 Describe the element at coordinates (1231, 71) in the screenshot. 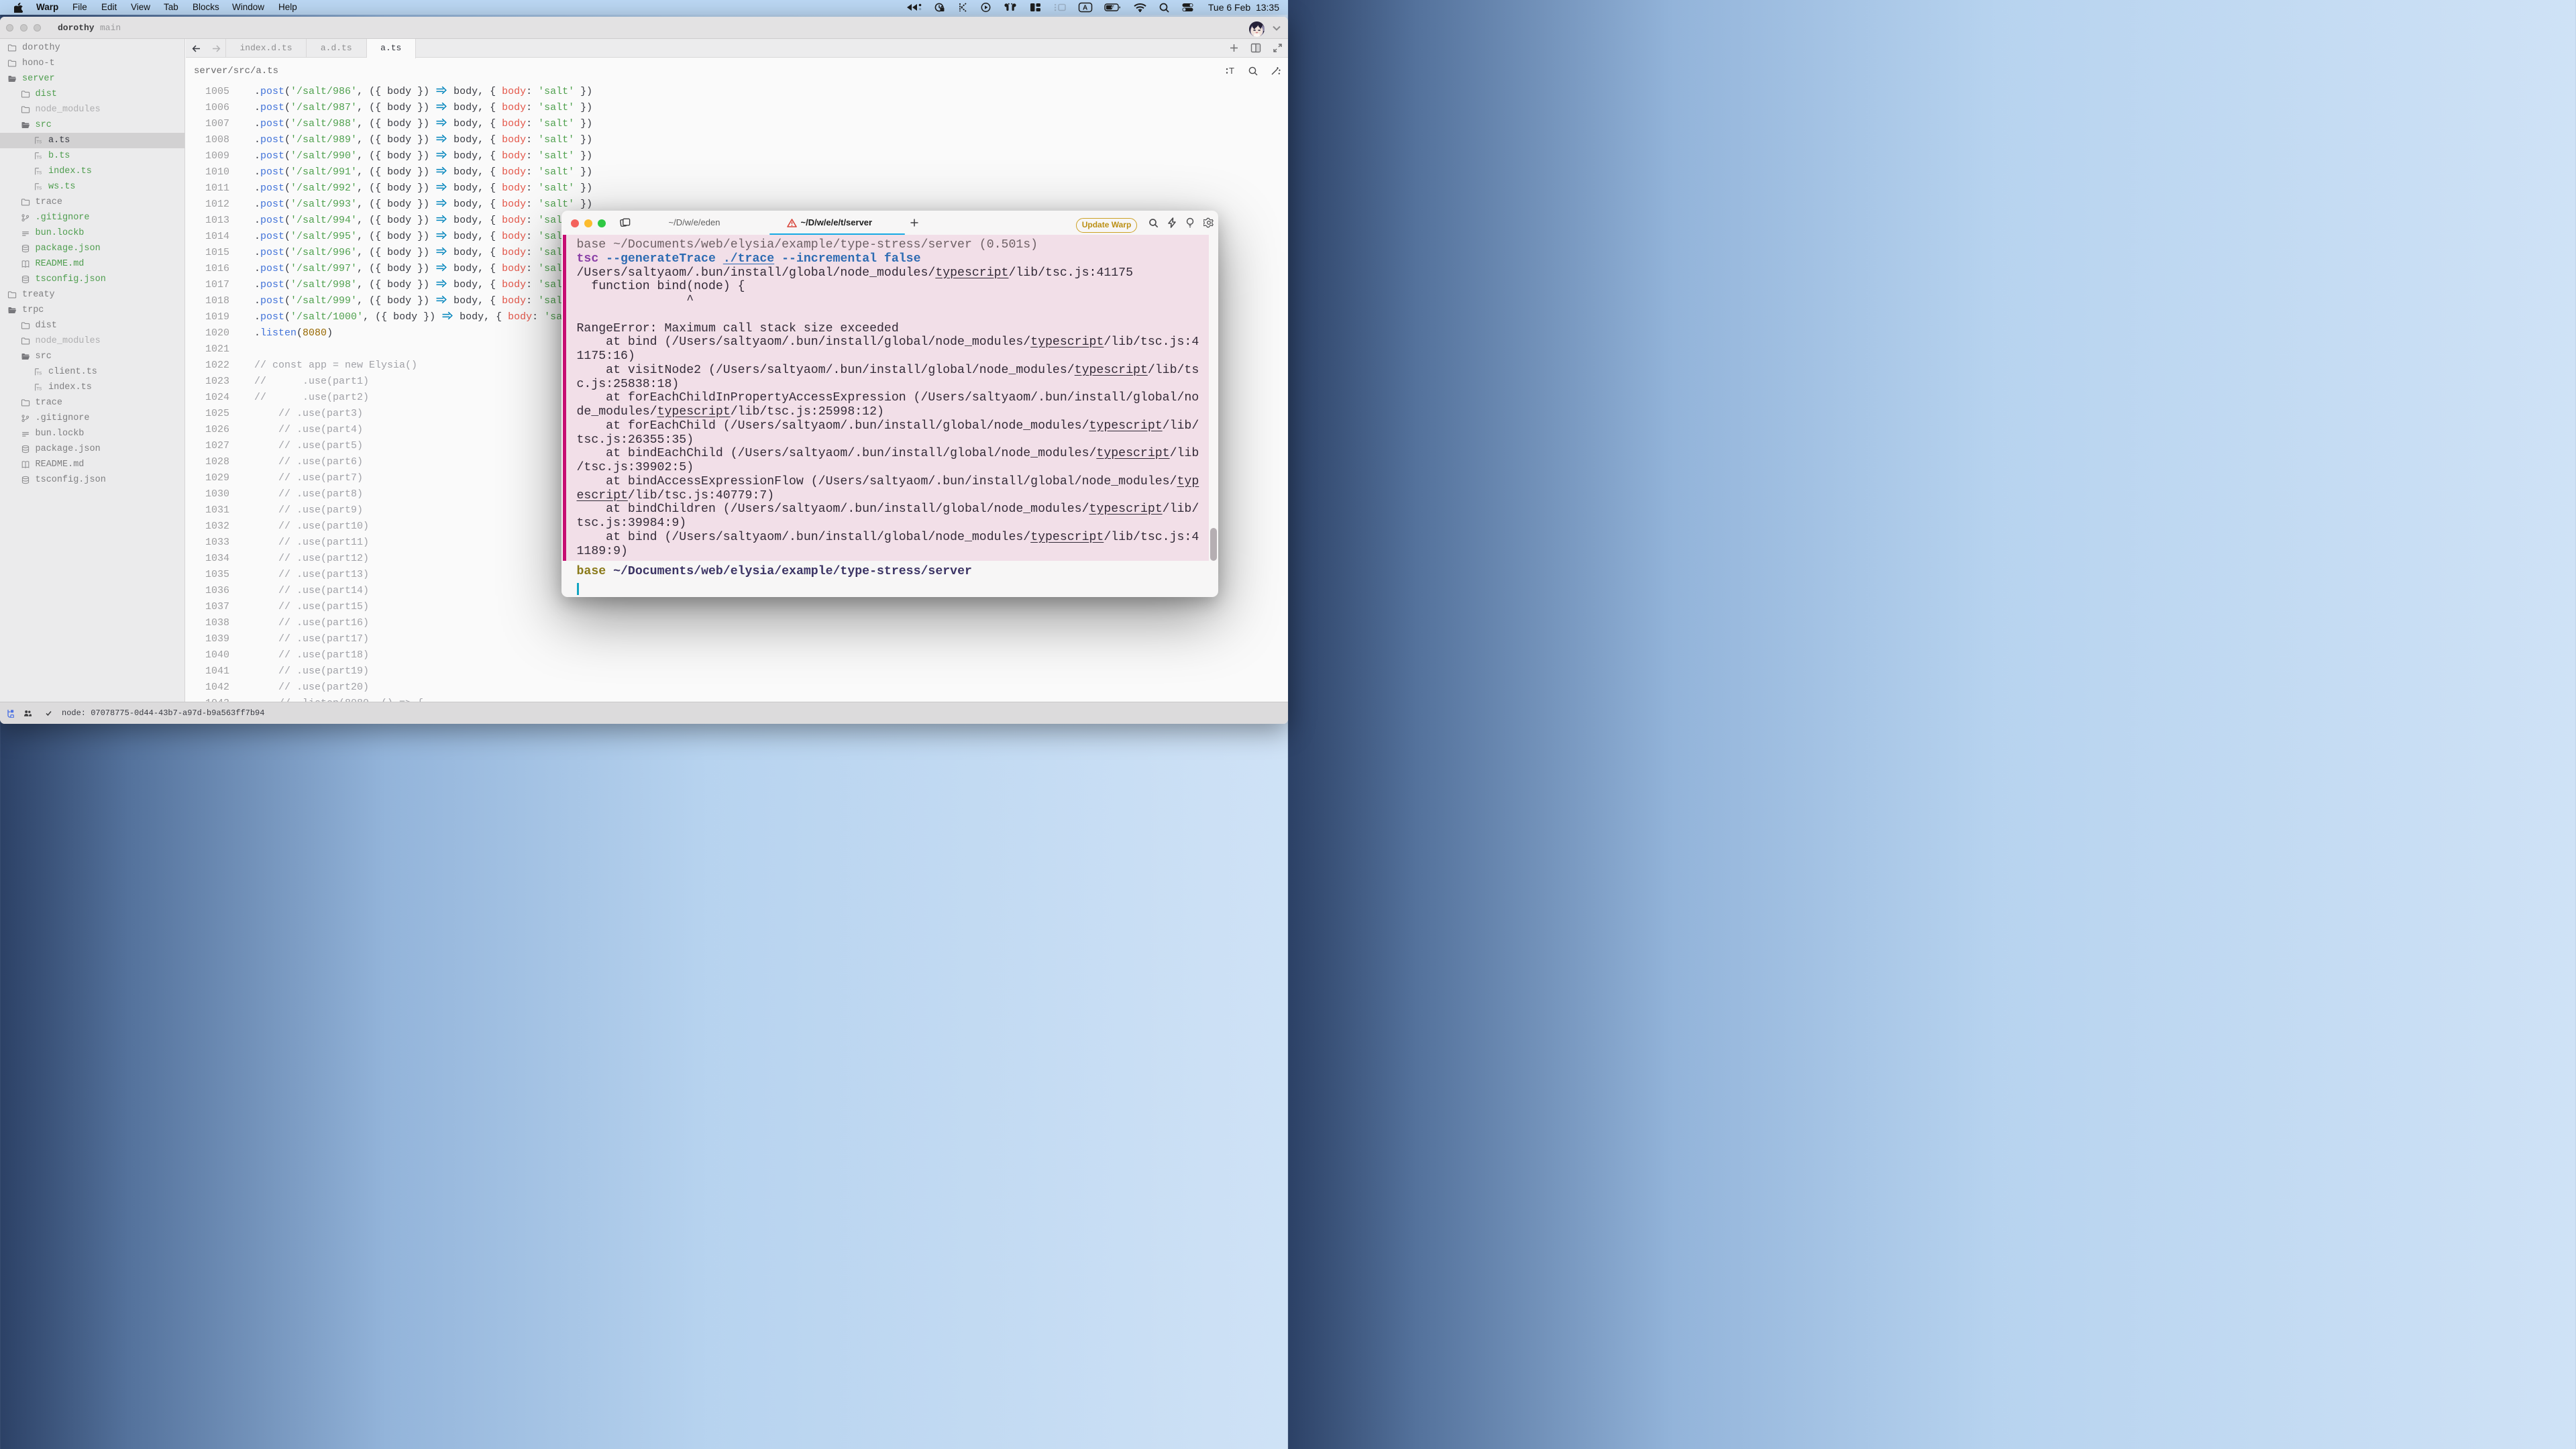

I see `svg-text: T` at that location.